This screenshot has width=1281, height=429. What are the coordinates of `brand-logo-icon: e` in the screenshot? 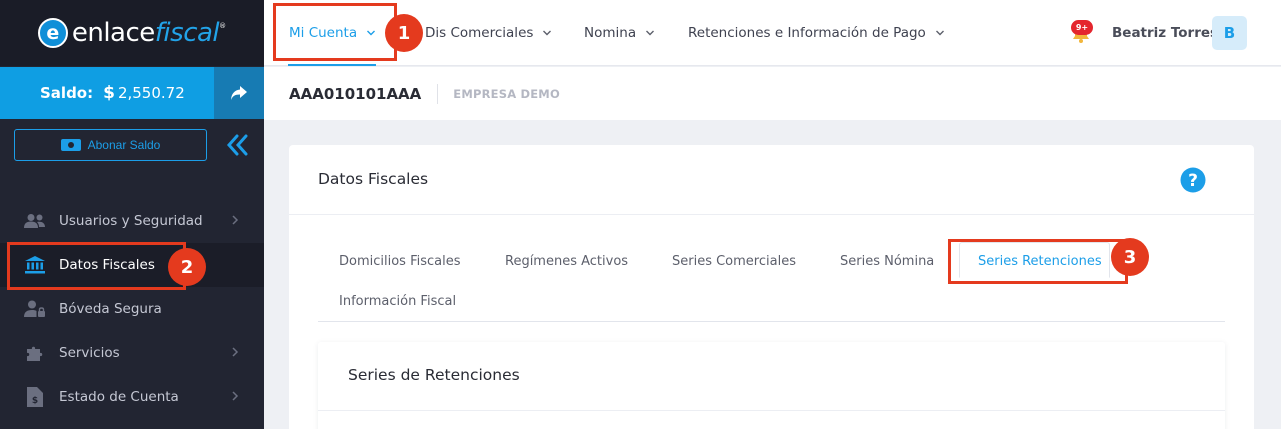 It's located at (52, 33).